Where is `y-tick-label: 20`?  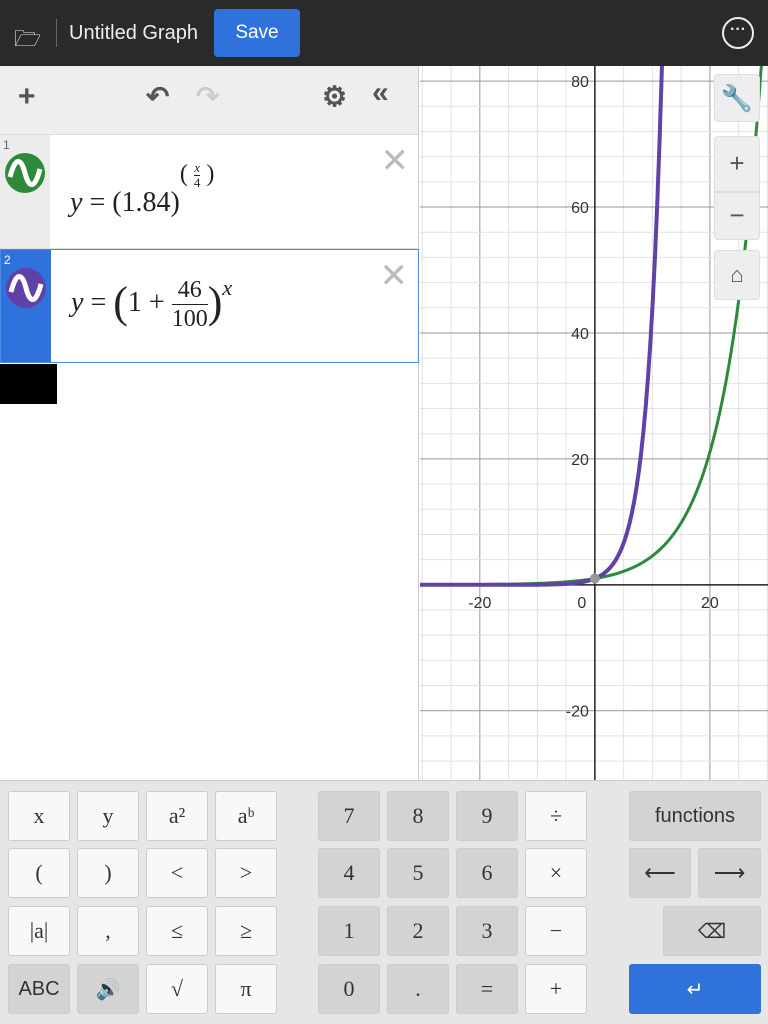
y-tick-label: 20 is located at coordinates (580, 460).